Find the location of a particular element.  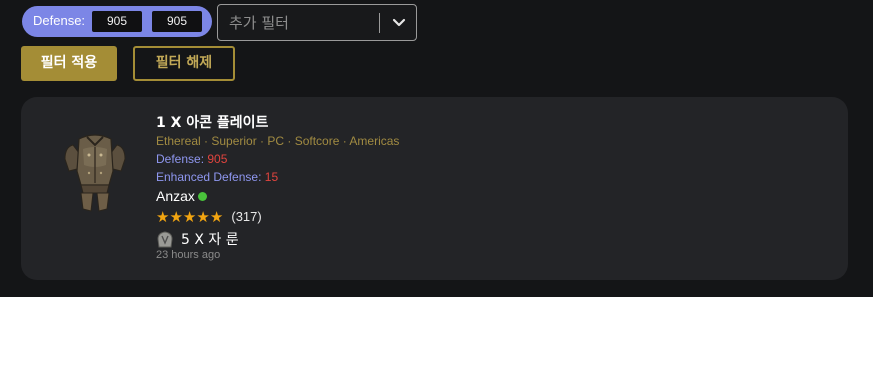

seller-rating: ★★★★★ (317) is located at coordinates (209, 216).